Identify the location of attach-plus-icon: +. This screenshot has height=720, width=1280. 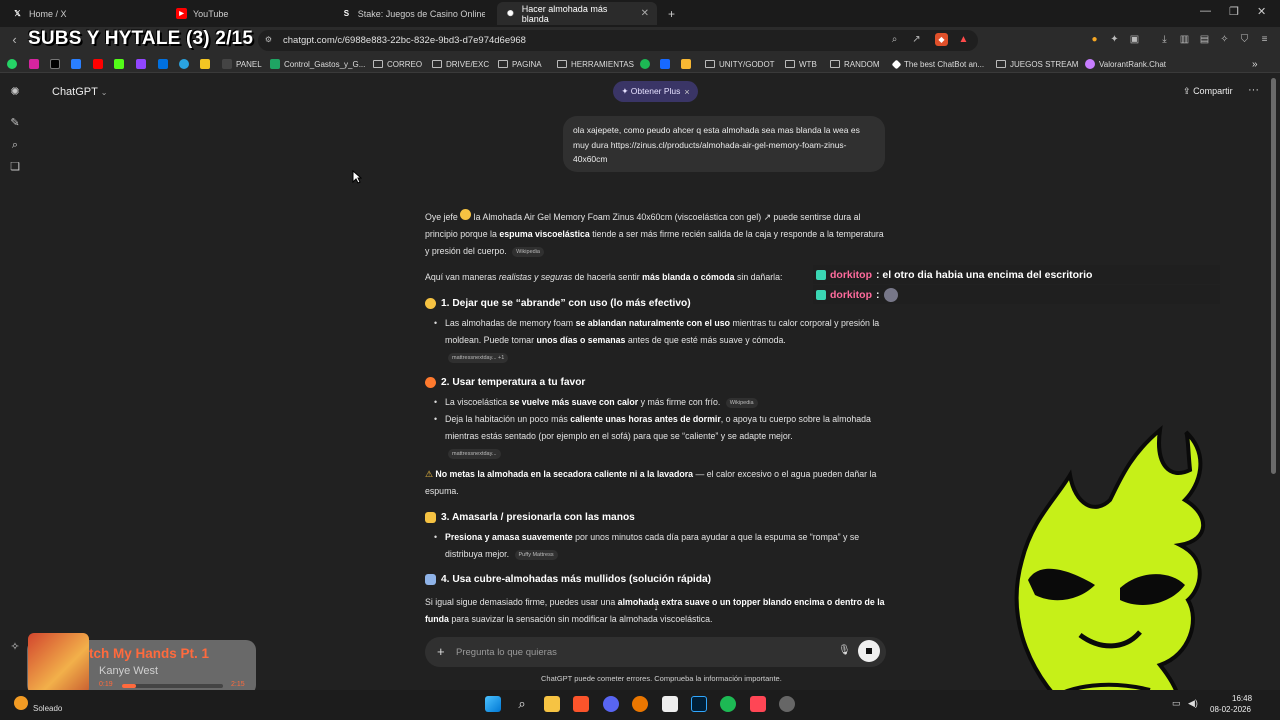
(441, 651).